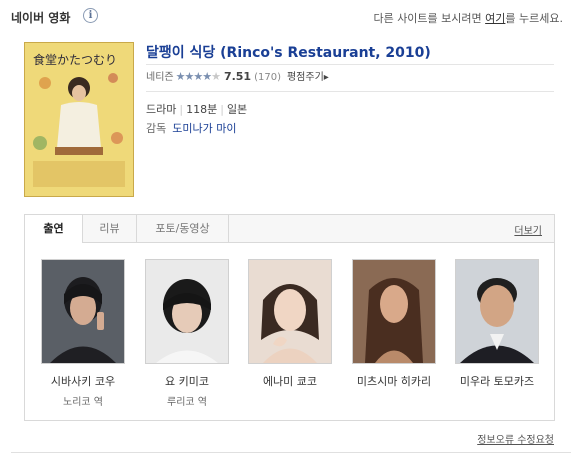 The width and height of the screenshot is (580, 465). Describe the element at coordinates (308, 77) in the screenshot. I see `rate-link: 평점주기▸` at that location.